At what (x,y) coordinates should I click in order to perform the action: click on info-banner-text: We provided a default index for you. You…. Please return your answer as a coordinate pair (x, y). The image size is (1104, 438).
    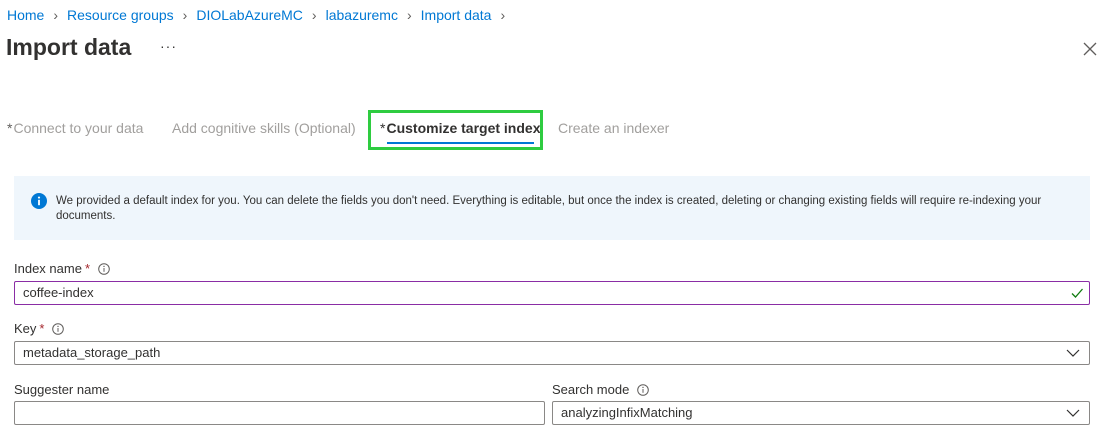
    Looking at the image, I should click on (549, 208).